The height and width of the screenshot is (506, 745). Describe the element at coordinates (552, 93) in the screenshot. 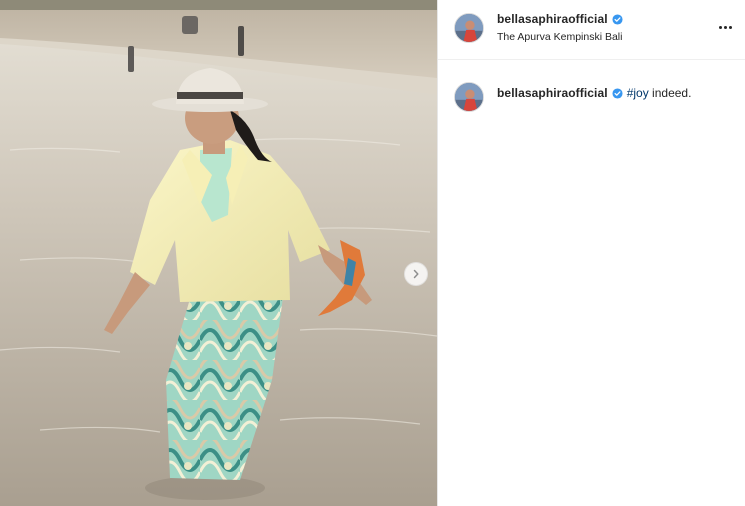

I see `caption-username: bellasaphiraofficial` at that location.